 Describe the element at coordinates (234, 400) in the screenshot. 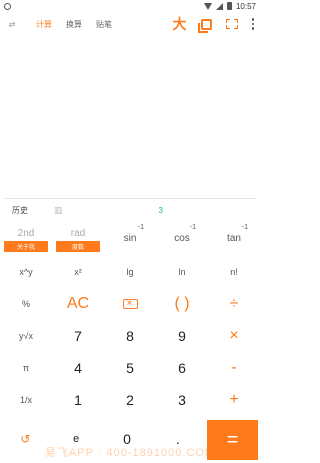

I see `plus-key: +` at that location.